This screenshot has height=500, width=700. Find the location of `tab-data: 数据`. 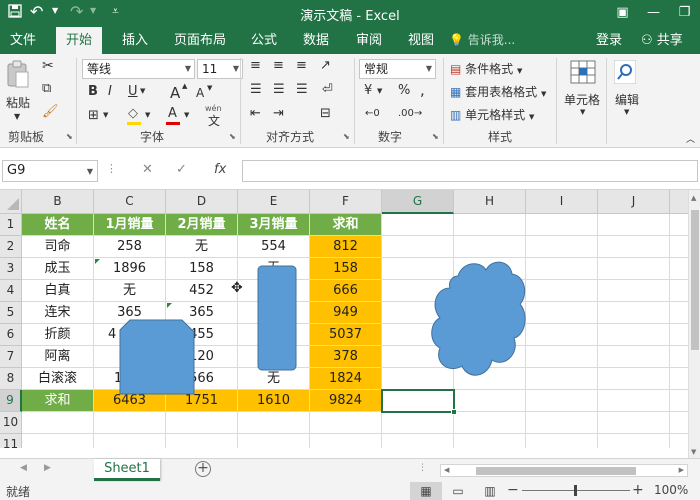

tab-data: 数据 is located at coordinates (316, 40).